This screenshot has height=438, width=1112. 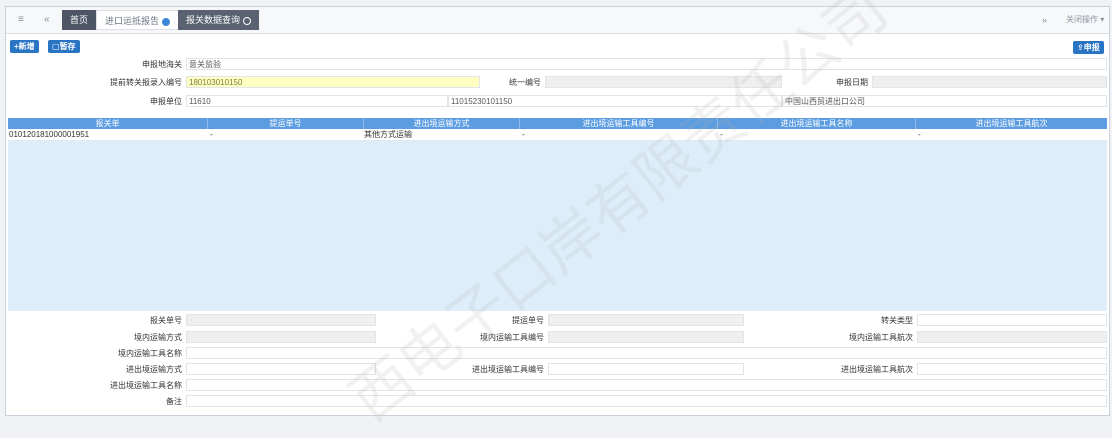 What do you see at coordinates (462, 369) in the screenshot?
I see `inout-tool-no-label: 进出境运输工具编号` at bounding box center [462, 369].